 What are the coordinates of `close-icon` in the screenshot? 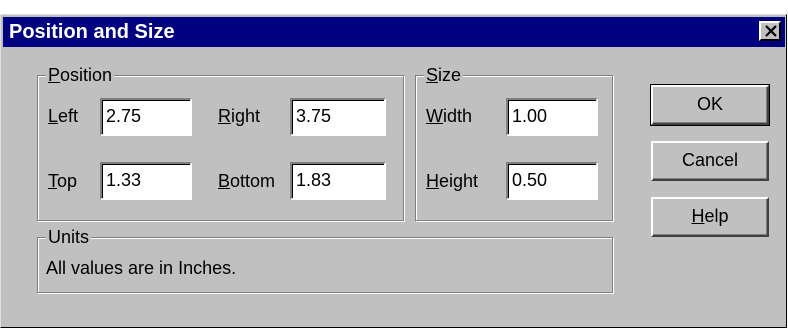 It's located at (771, 31).